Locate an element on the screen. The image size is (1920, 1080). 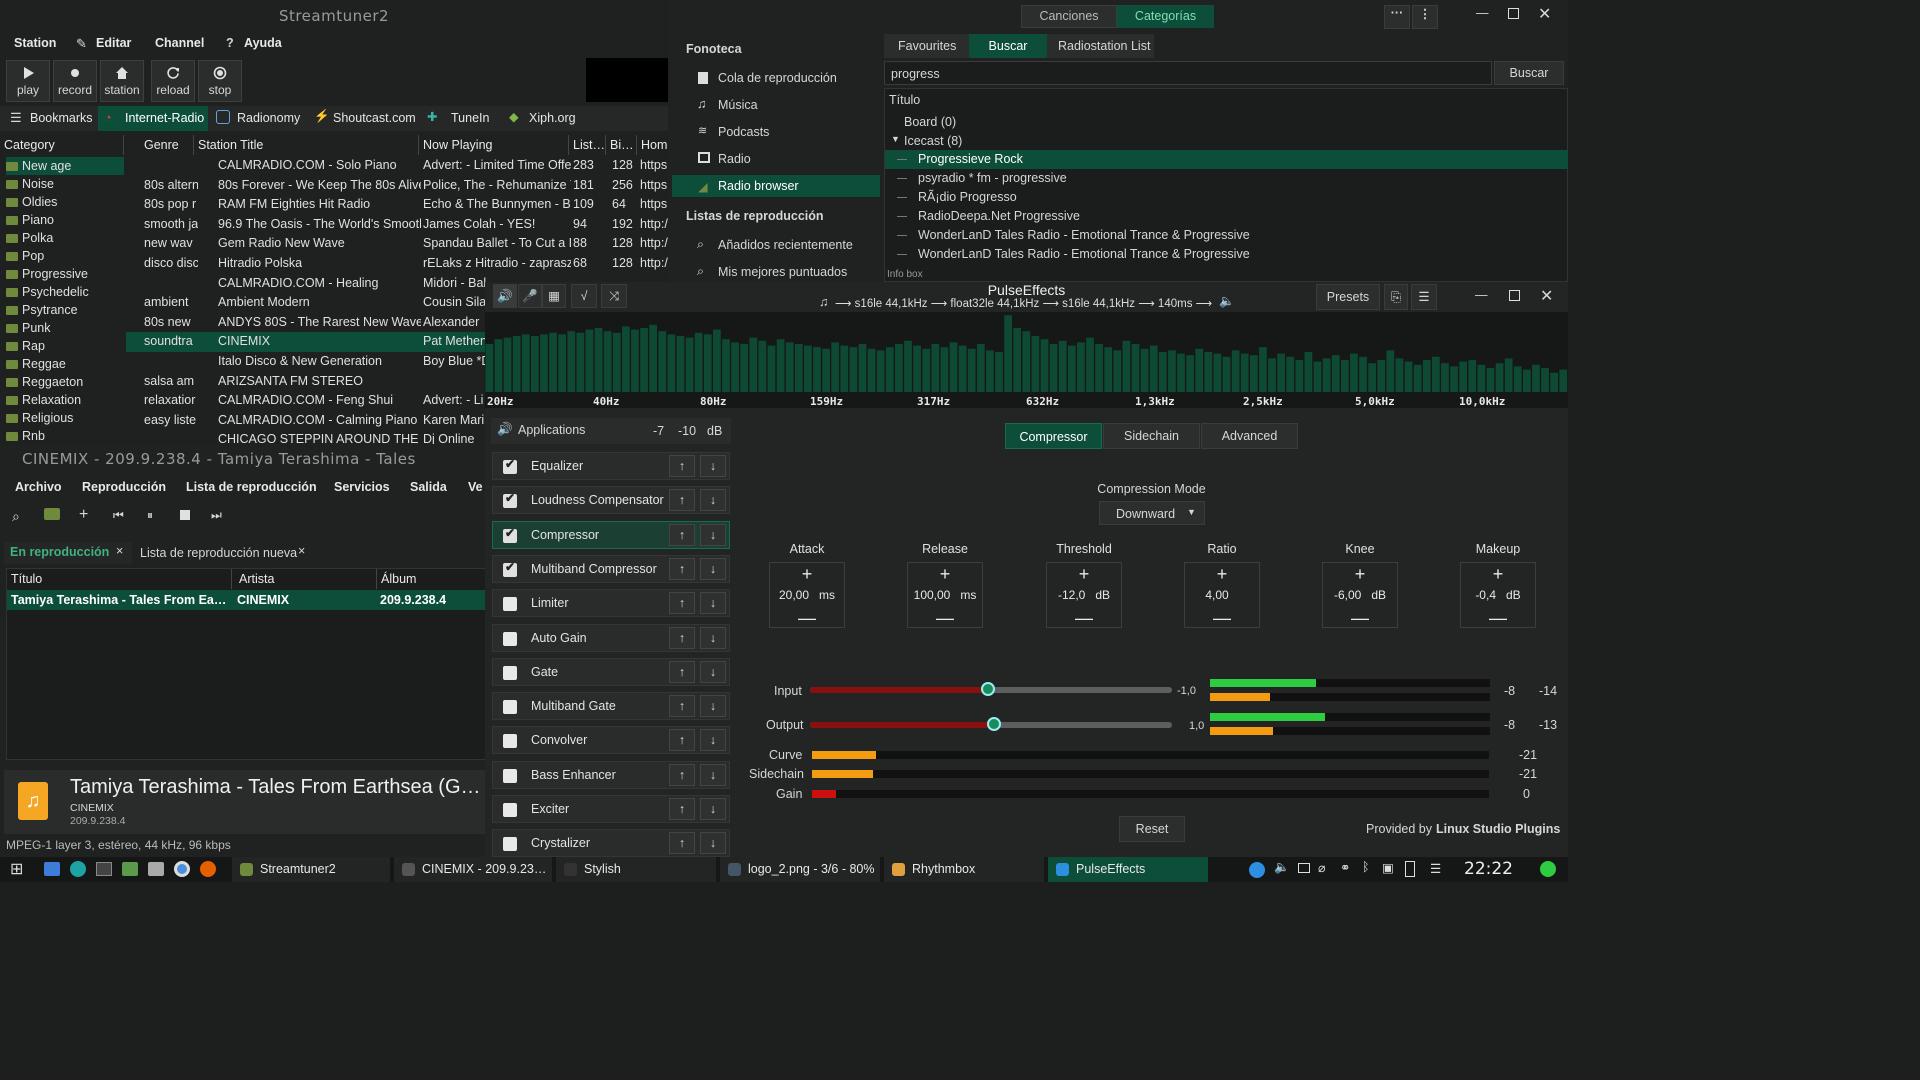
reload-button: reload is located at coordinates (173, 81).